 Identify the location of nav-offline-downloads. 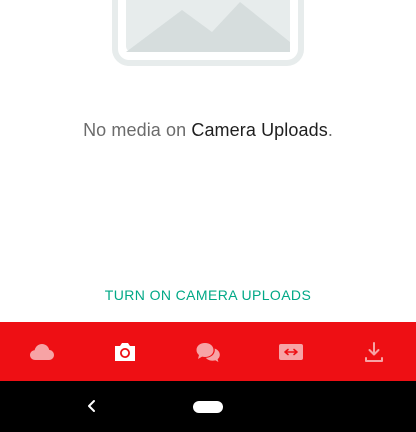
(374, 351).